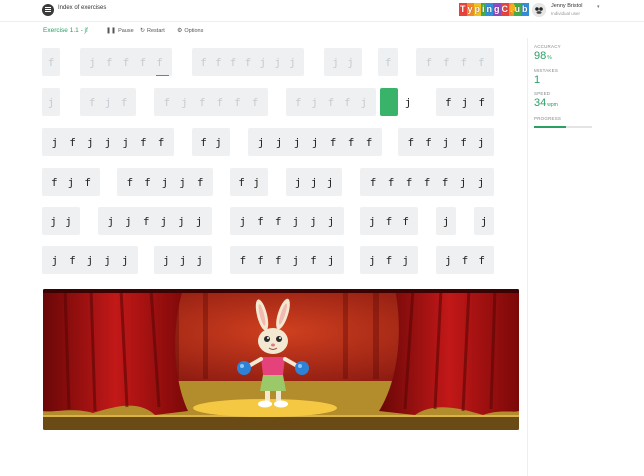 This screenshot has width=644, height=476. What do you see at coordinates (248, 62) in the screenshot?
I see `word-done: ffffjjj` at bounding box center [248, 62].